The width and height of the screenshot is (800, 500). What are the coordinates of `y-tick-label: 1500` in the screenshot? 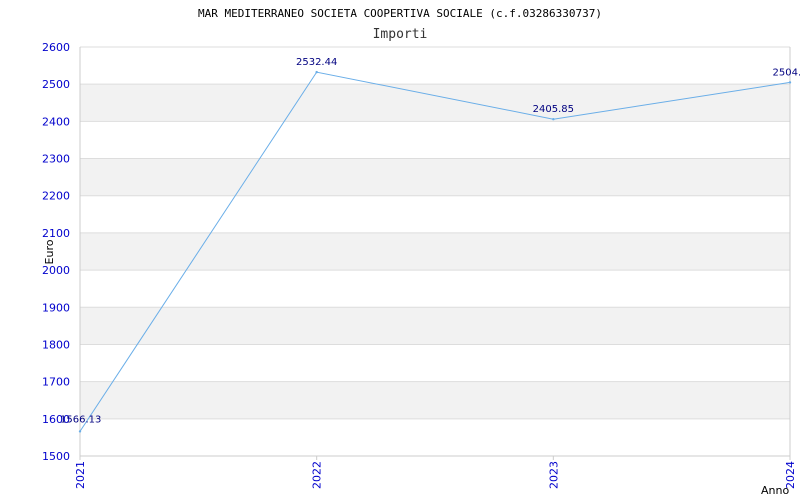 It's located at (56, 456).